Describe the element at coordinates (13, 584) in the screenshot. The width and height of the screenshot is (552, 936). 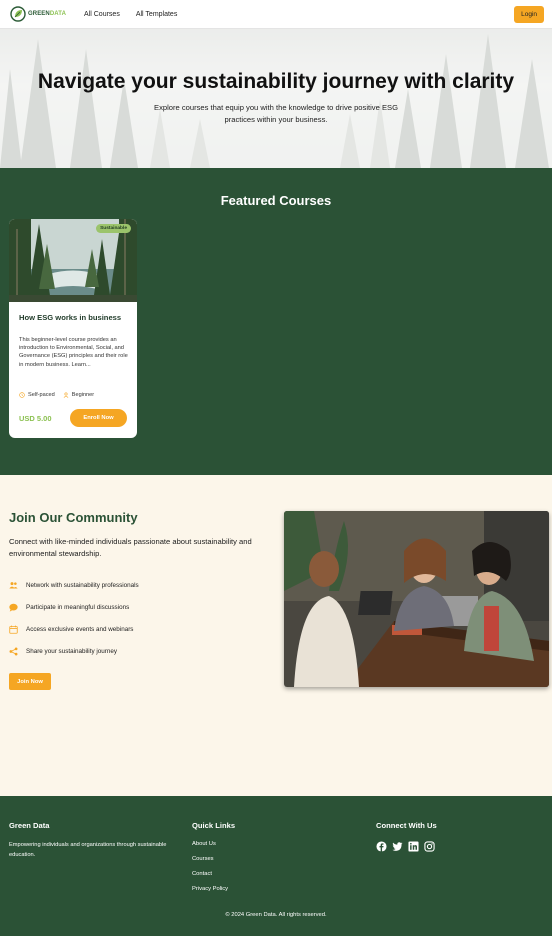
I see `people-icon` at that location.